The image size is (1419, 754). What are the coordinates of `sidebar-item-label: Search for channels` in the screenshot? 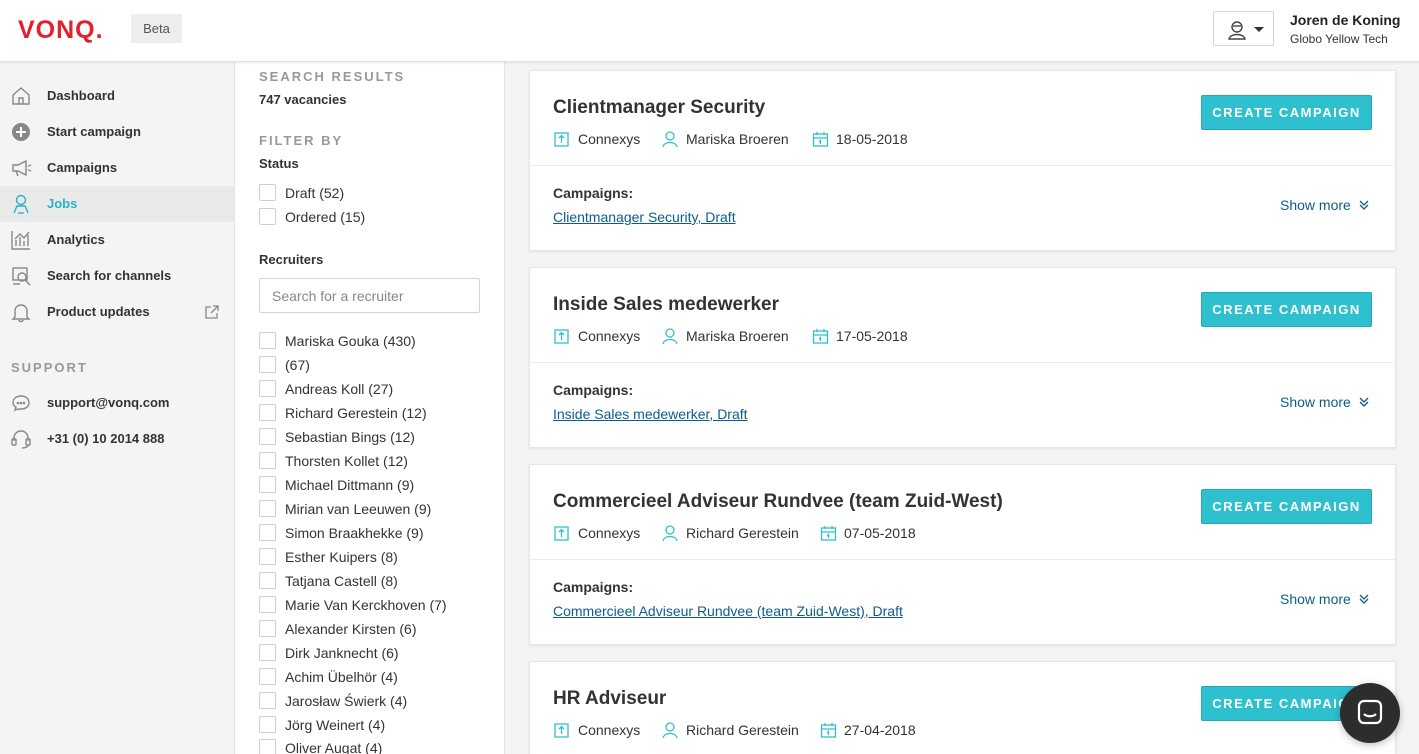 It's located at (109, 275).